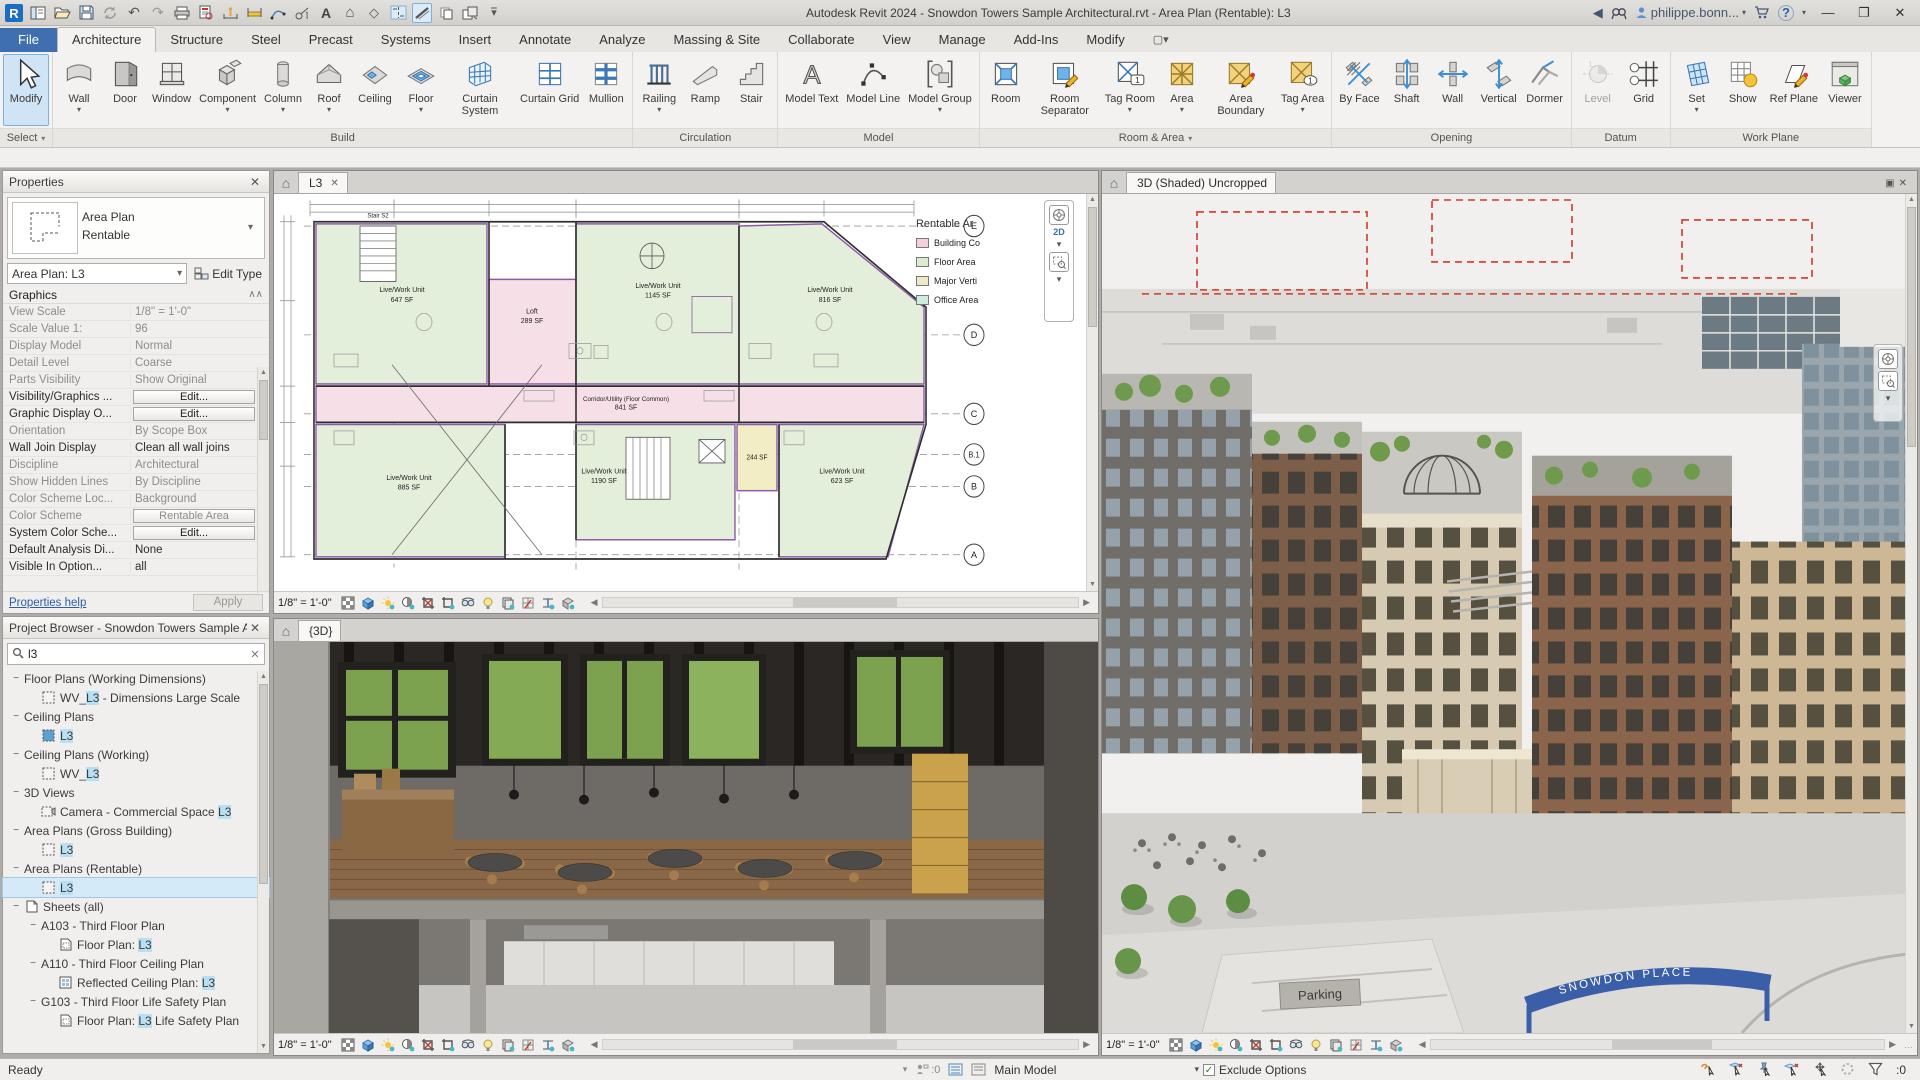  What do you see at coordinates (263, 480) in the screenshot?
I see `properties-scrollbar: ▲` at bounding box center [263, 480].